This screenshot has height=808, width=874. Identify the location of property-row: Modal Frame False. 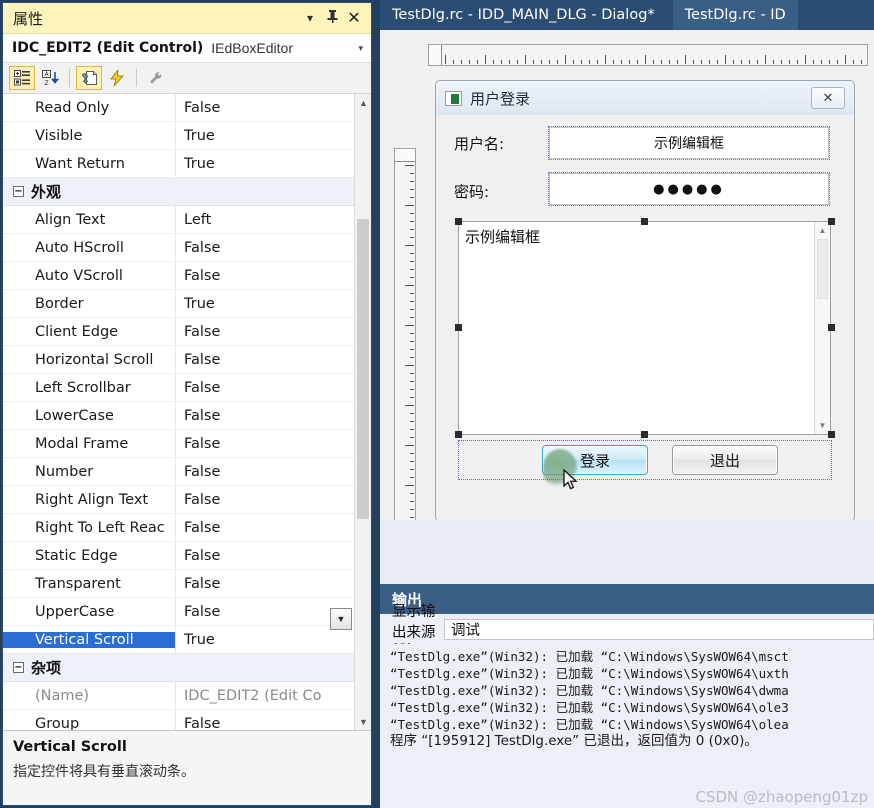
(178, 444).